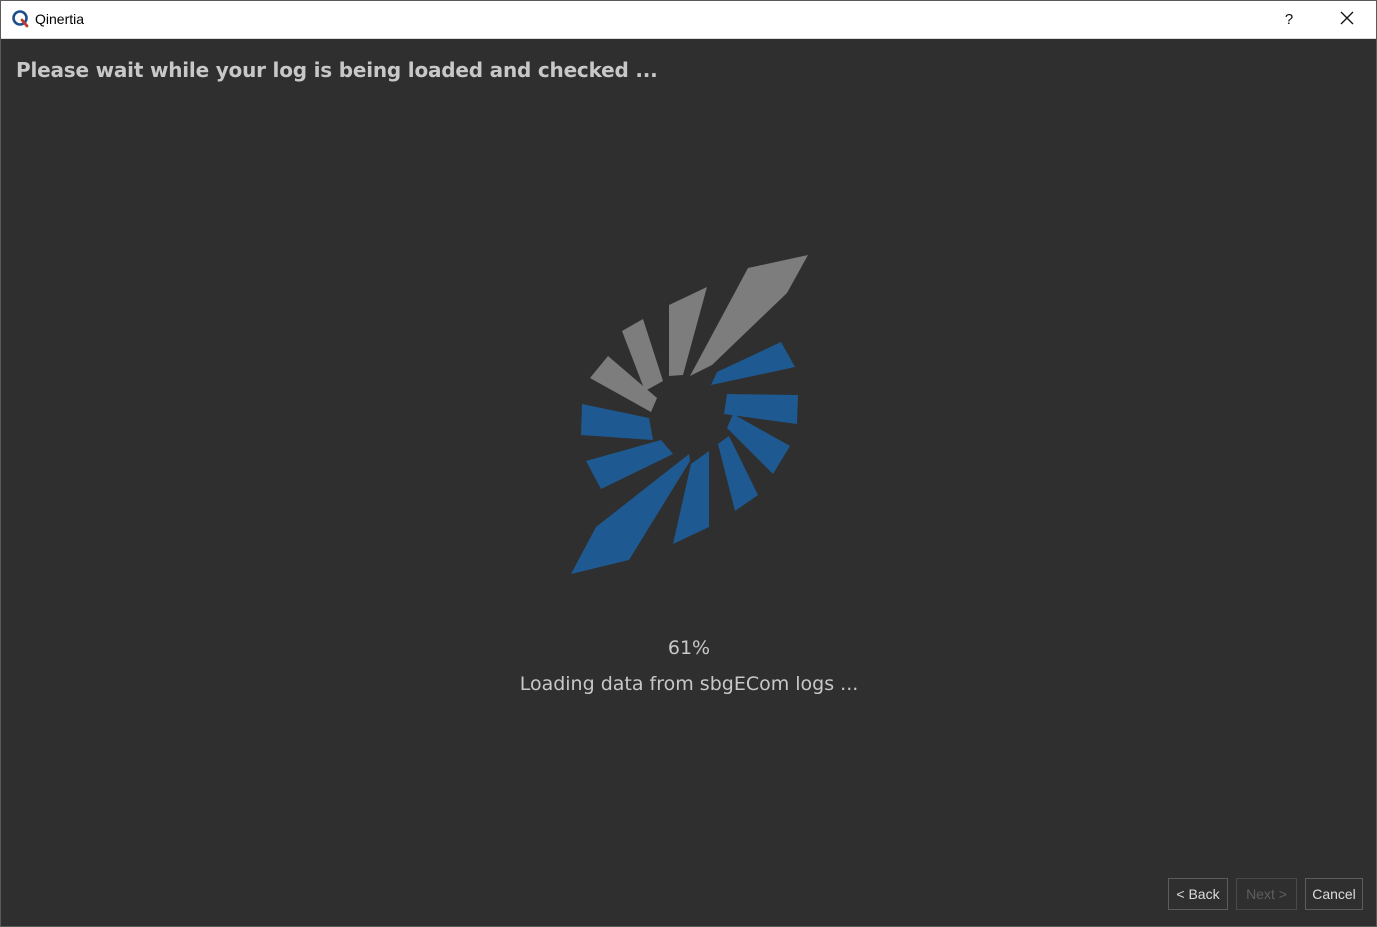 This screenshot has width=1377, height=927. I want to click on close-icon, so click(1347, 19).